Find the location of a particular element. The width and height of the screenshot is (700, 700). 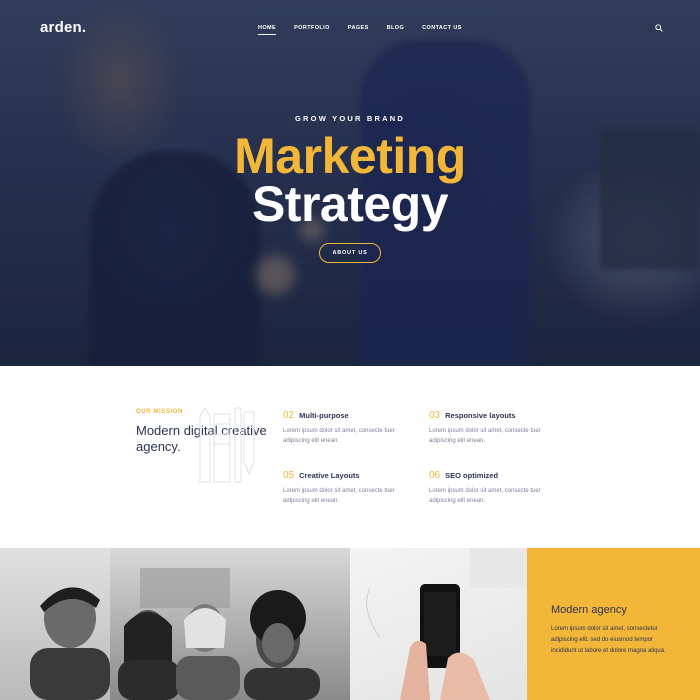

feature-title: Creative Layouts is located at coordinates (329, 475).